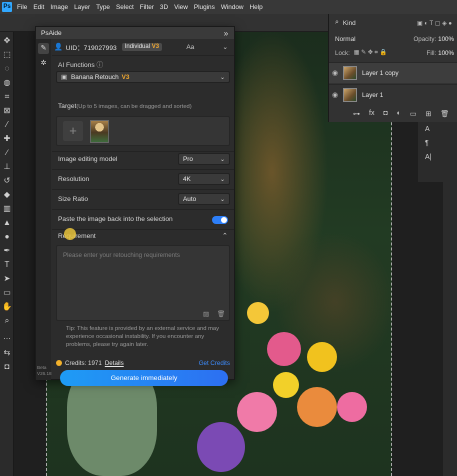 This screenshot has height=476, width=457. What do you see at coordinates (7, 209) in the screenshot?
I see `gradient-tool-icon: ▥` at bounding box center [7, 209].